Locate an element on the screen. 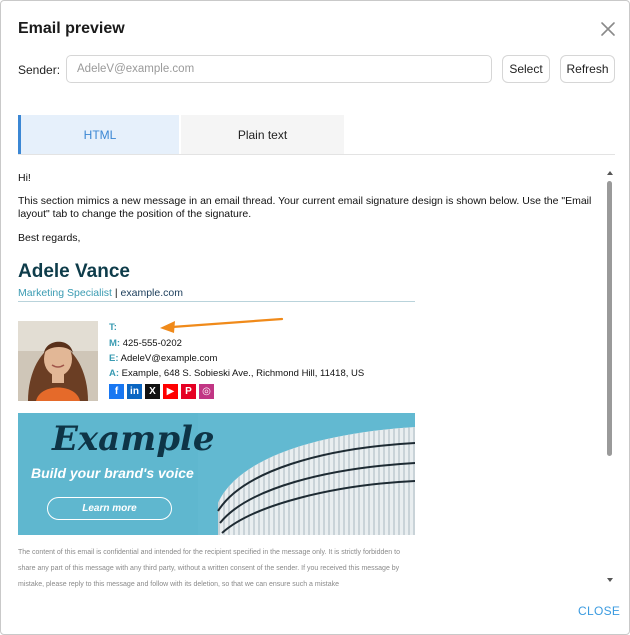  orange-arrow-annotation is located at coordinates (222, 325).